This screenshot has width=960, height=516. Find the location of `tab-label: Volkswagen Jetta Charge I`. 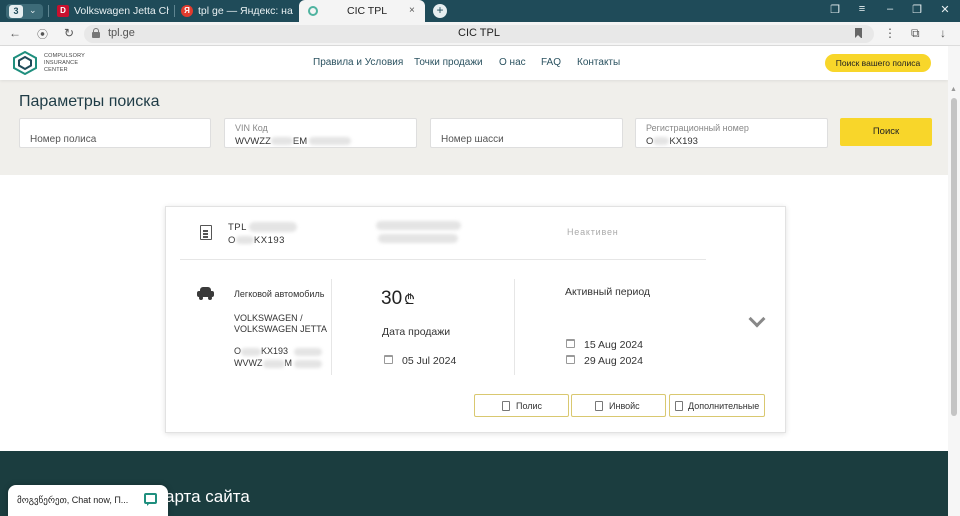

tab-label: Volkswagen Jetta Charge I is located at coordinates (121, 11).